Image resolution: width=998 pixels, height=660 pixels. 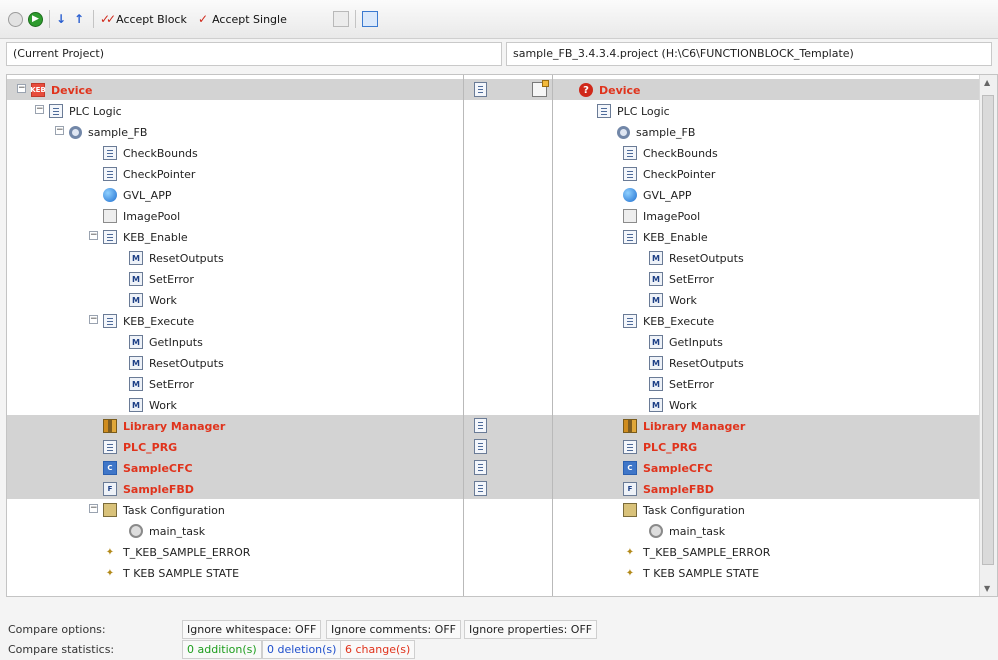 I want to click on ignore-properties-toggle: Ignore properties: OFF, so click(x=531, y=629).